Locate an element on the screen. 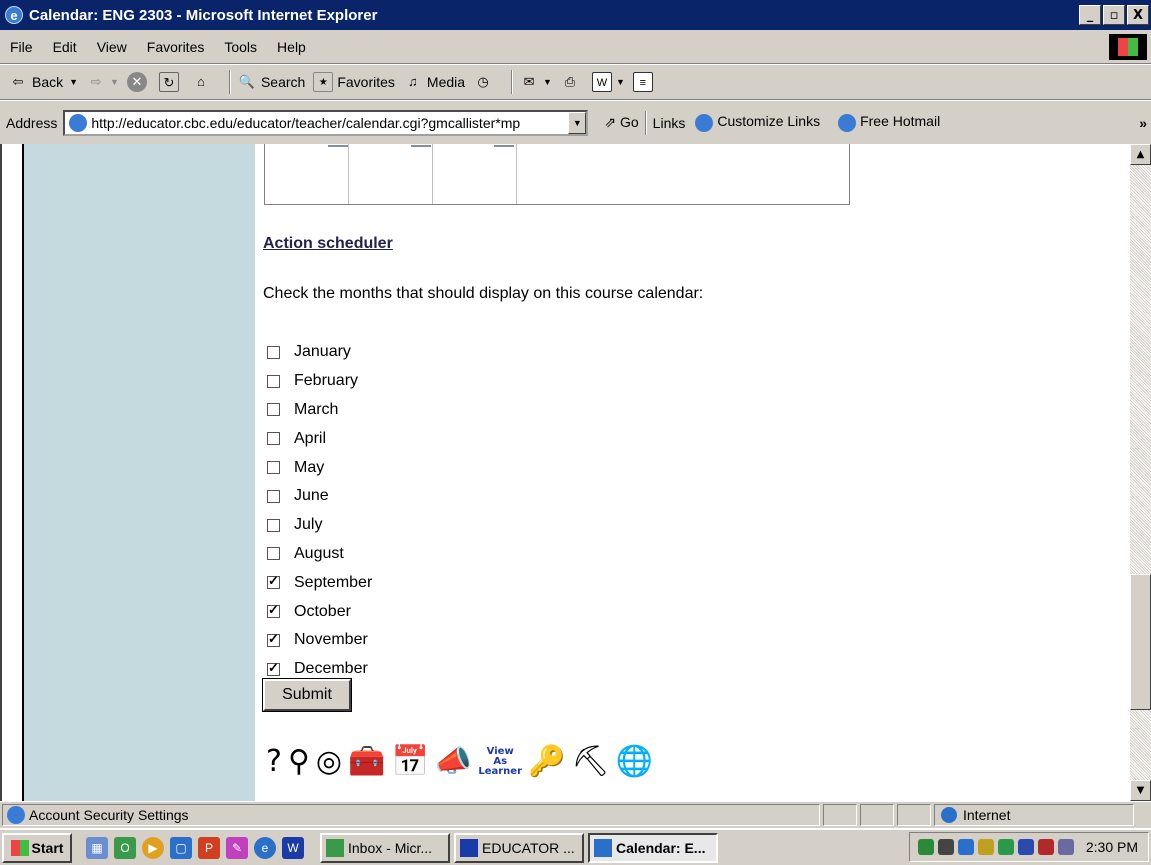 Image resolution: width=1151 pixels, height=865 pixels. messenger-status-tray-icon is located at coordinates (1066, 847).